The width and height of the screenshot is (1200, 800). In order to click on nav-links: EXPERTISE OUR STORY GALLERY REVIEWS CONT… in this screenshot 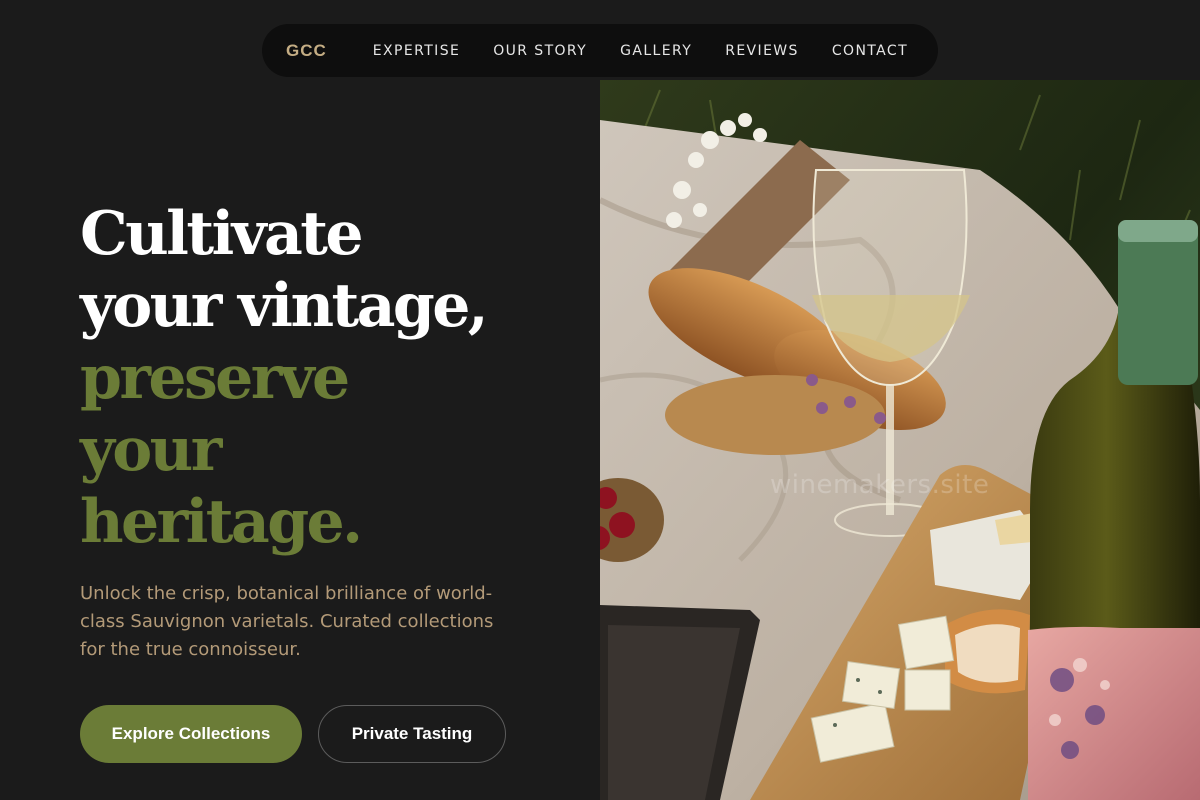, I will do `click(640, 51)`.